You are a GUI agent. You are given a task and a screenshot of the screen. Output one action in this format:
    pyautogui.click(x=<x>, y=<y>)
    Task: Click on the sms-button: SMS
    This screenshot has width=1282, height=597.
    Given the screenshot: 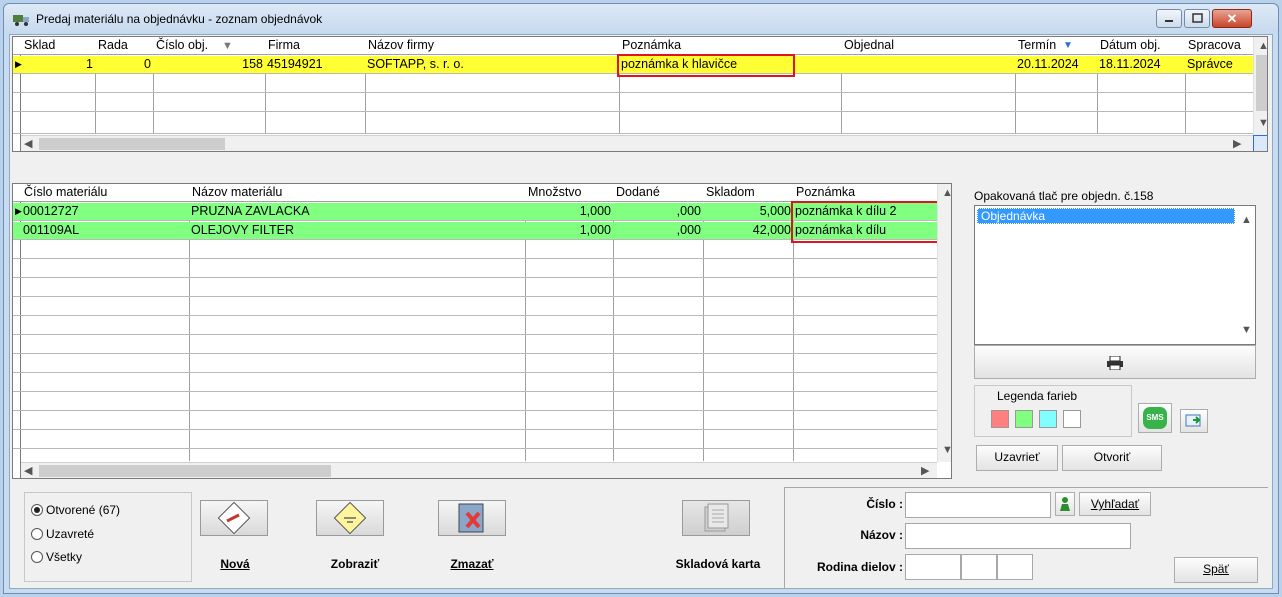 What is the action you would take?
    pyautogui.click(x=1155, y=418)
    